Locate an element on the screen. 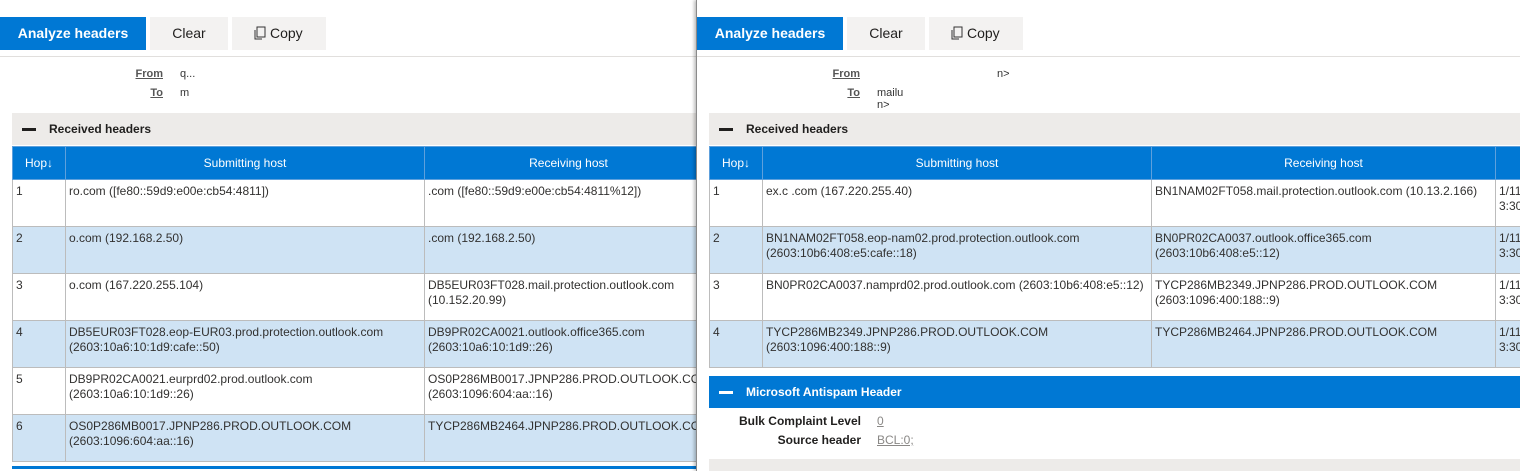 This screenshot has height=471, width=1520. submitting-host-cell: o.com (192.168.2.50) is located at coordinates (245, 250).